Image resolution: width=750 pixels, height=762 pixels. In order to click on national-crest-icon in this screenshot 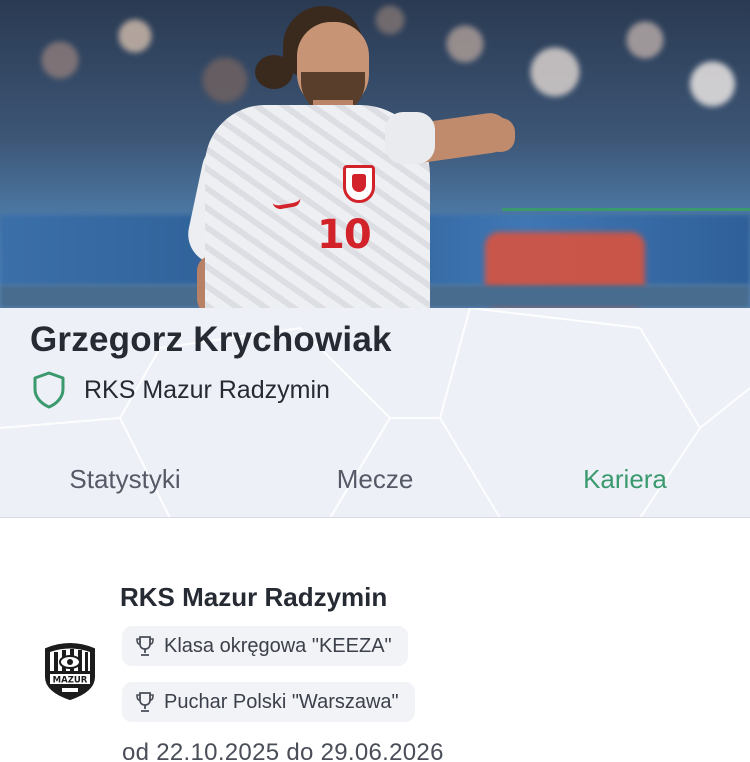, I will do `click(359, 184)`.